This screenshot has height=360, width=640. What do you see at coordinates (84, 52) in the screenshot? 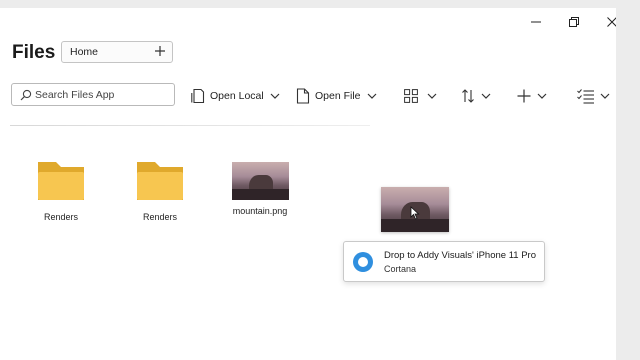
I see `tab-label: Home` at bounding box center [84, 52].